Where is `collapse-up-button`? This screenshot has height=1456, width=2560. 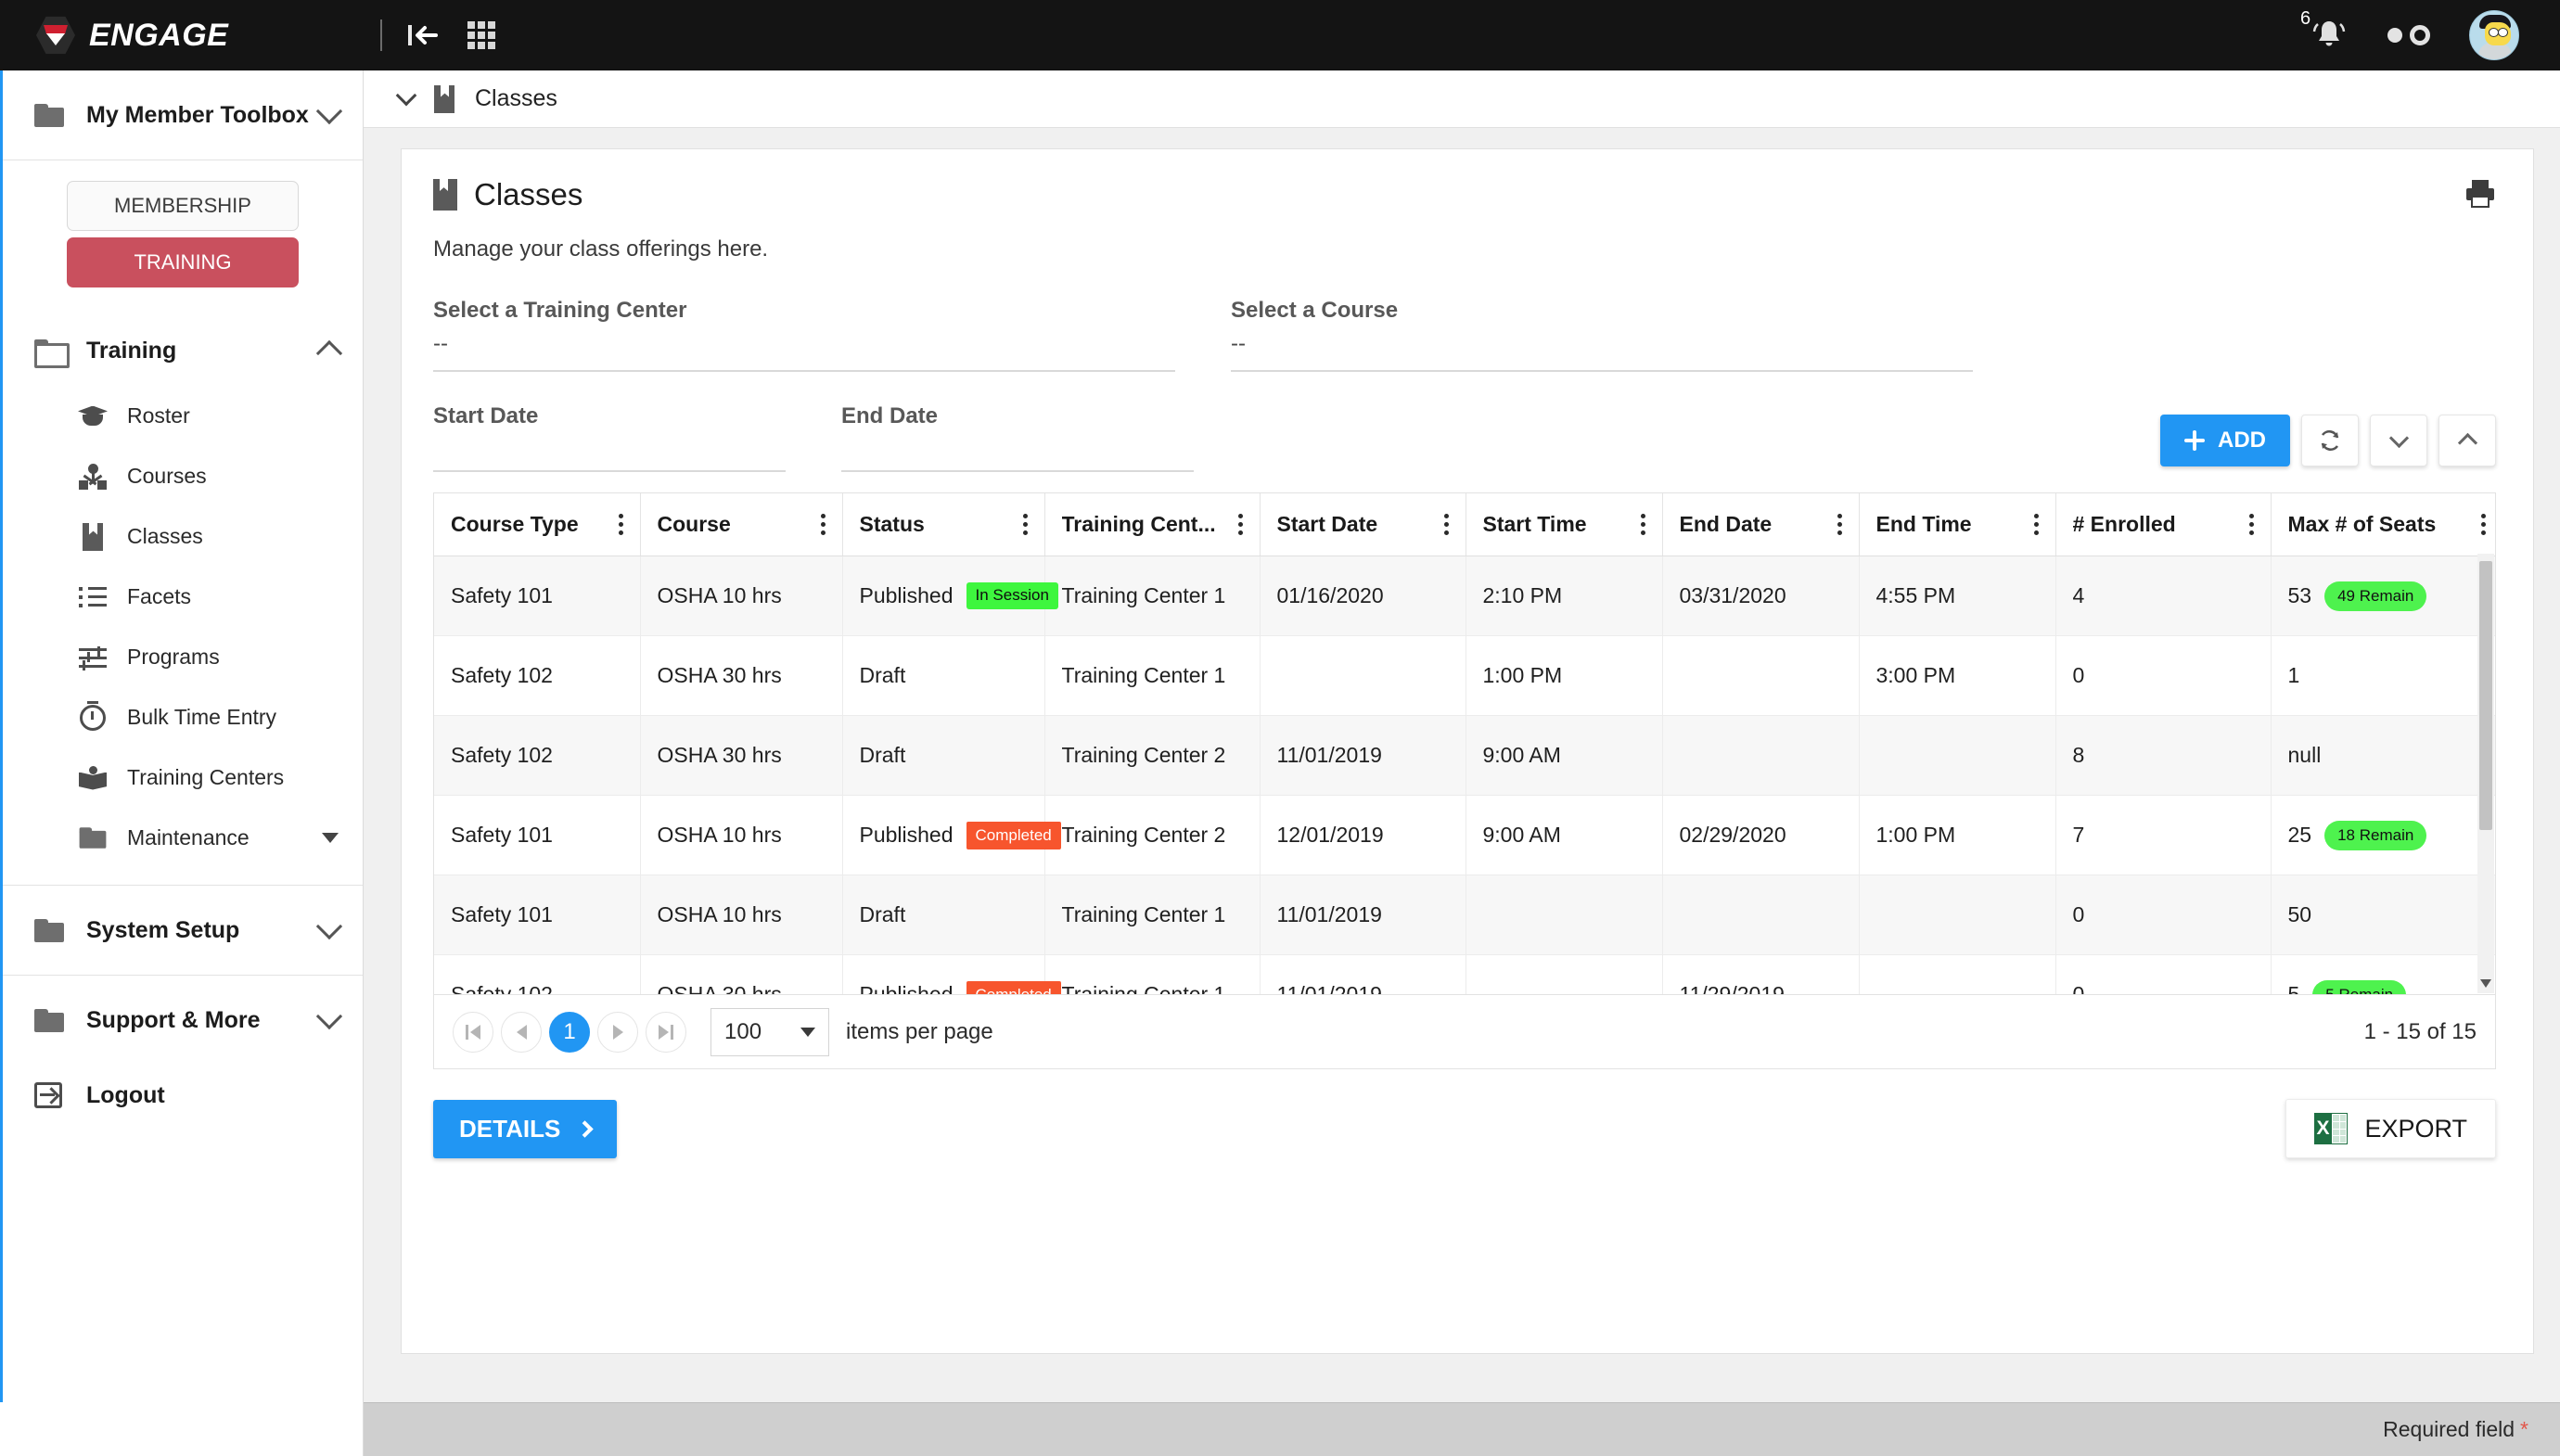 collapse-up-button is located at coordinates (2467, 440).